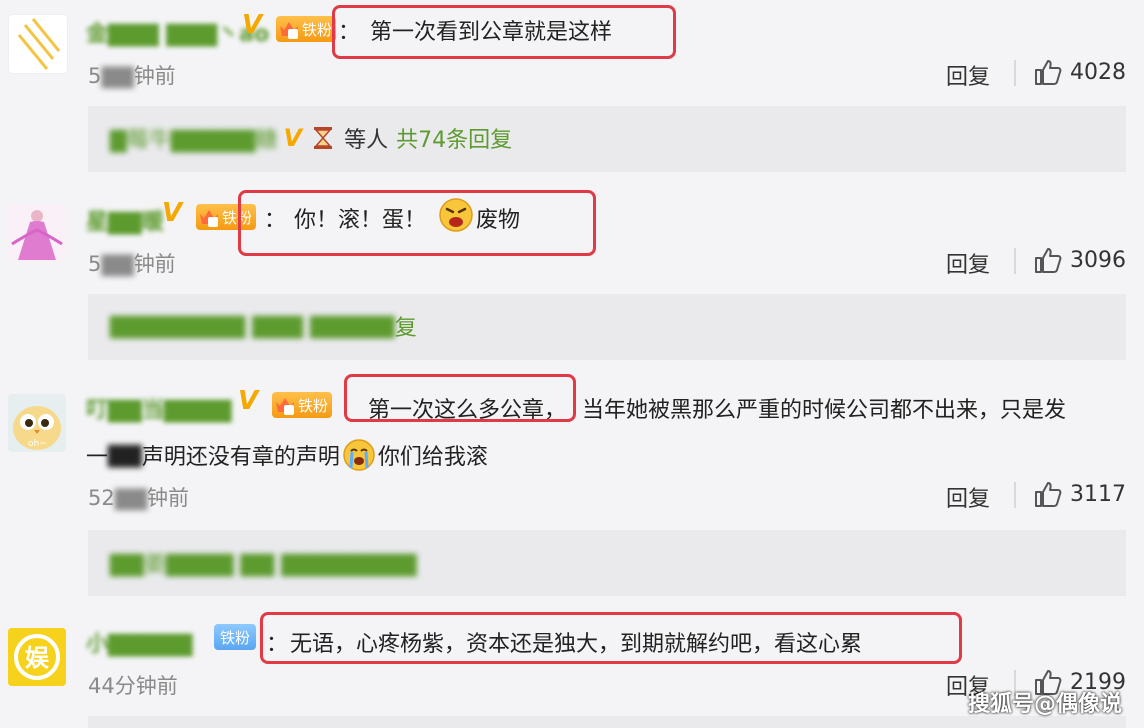  I want to click on reply-users: ▇▇▇▇▇▇▇▇ ▇▇▇ ▇▇▇▇▇, so click(252, 326).